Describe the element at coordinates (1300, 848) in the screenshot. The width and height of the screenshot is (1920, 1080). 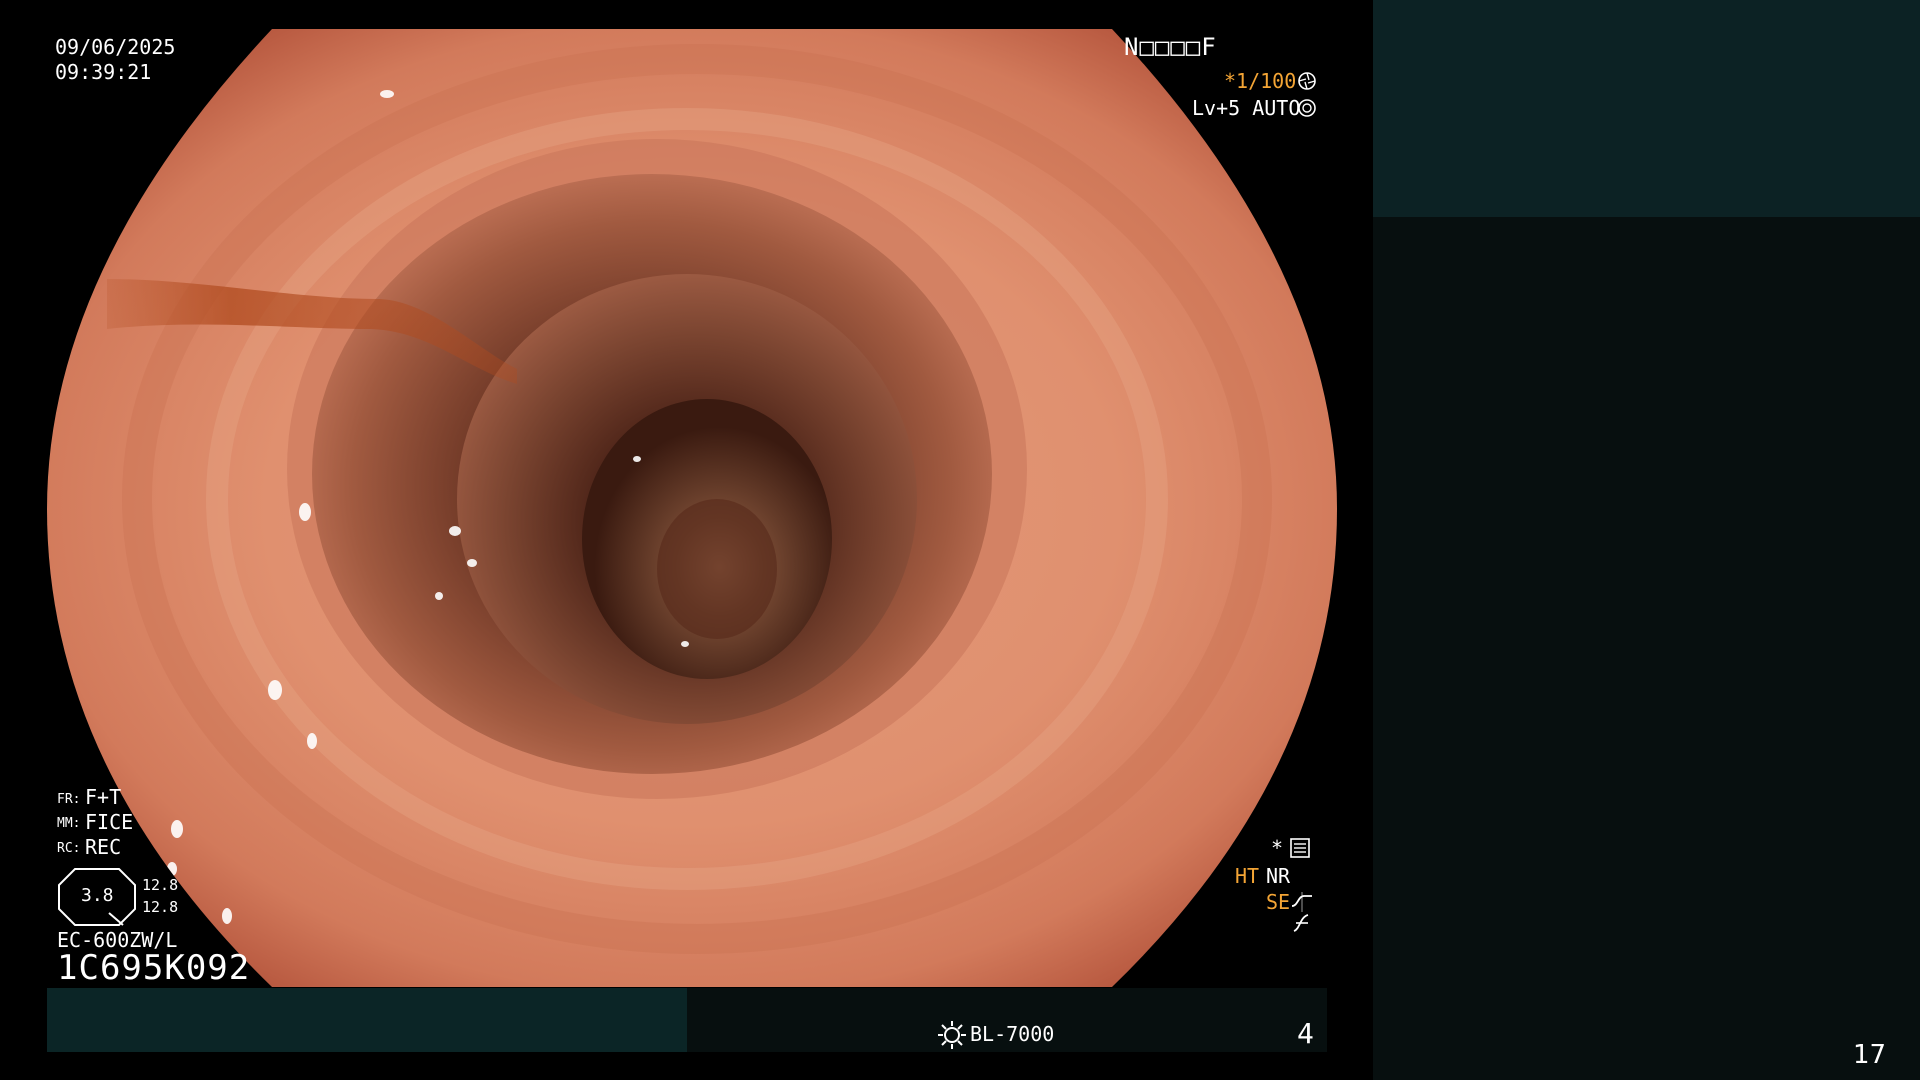
I see `menu-icon` at that location.